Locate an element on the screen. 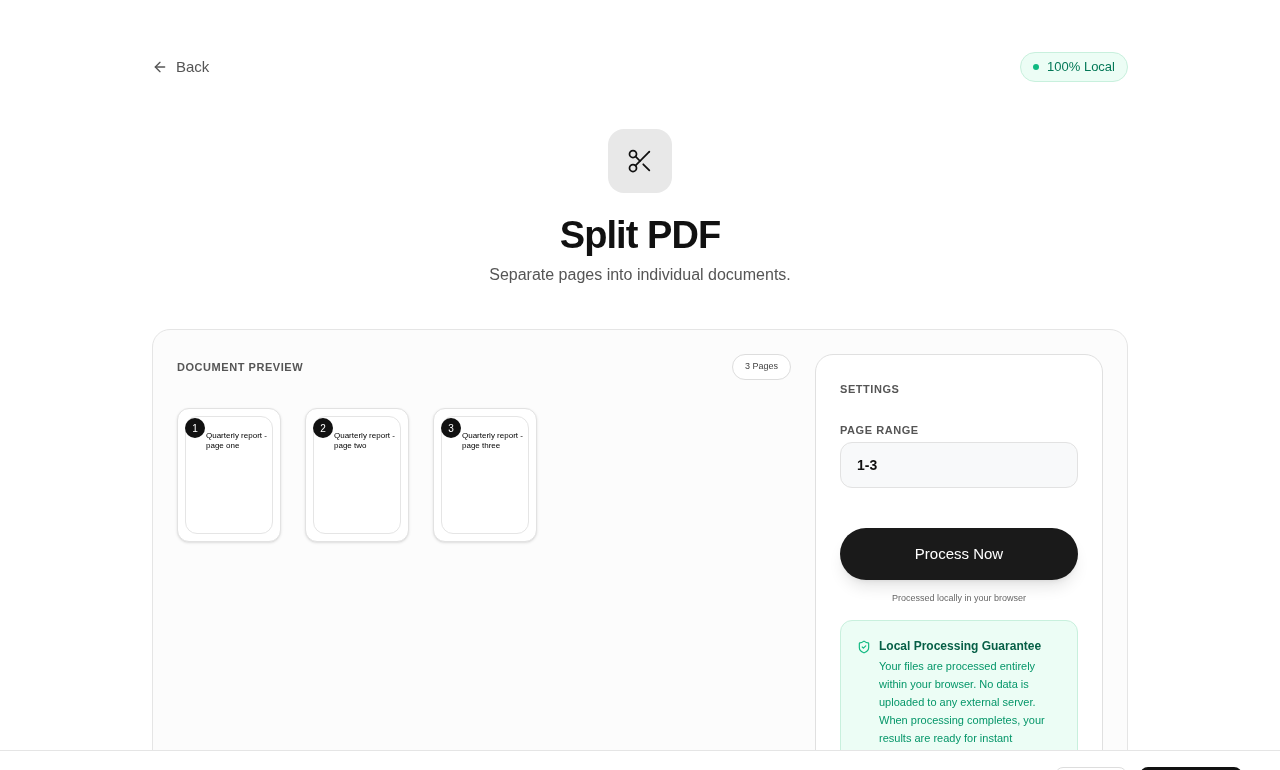 The image size is (1280, 770). page-thumbnail: Quarterly report - page two 2 is located at coordinates (357, 475).